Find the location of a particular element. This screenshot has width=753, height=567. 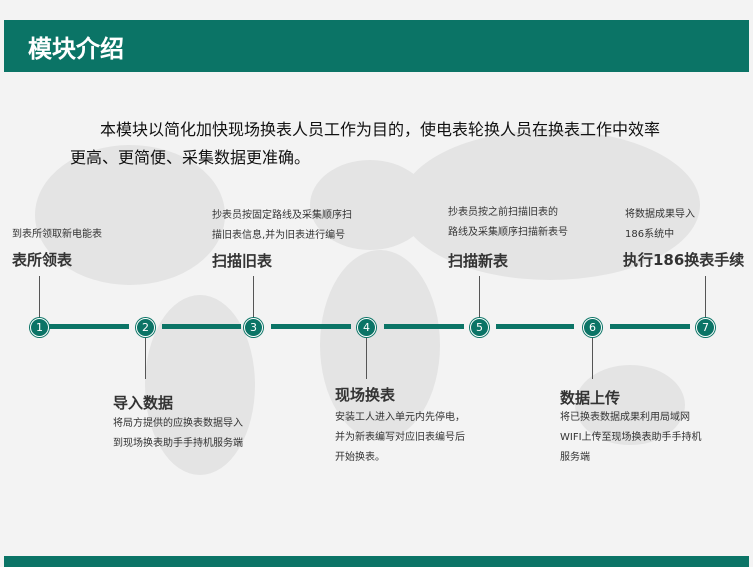

step-1-desc: 到表所领取新电能表 is located at coordinates (57, 234).